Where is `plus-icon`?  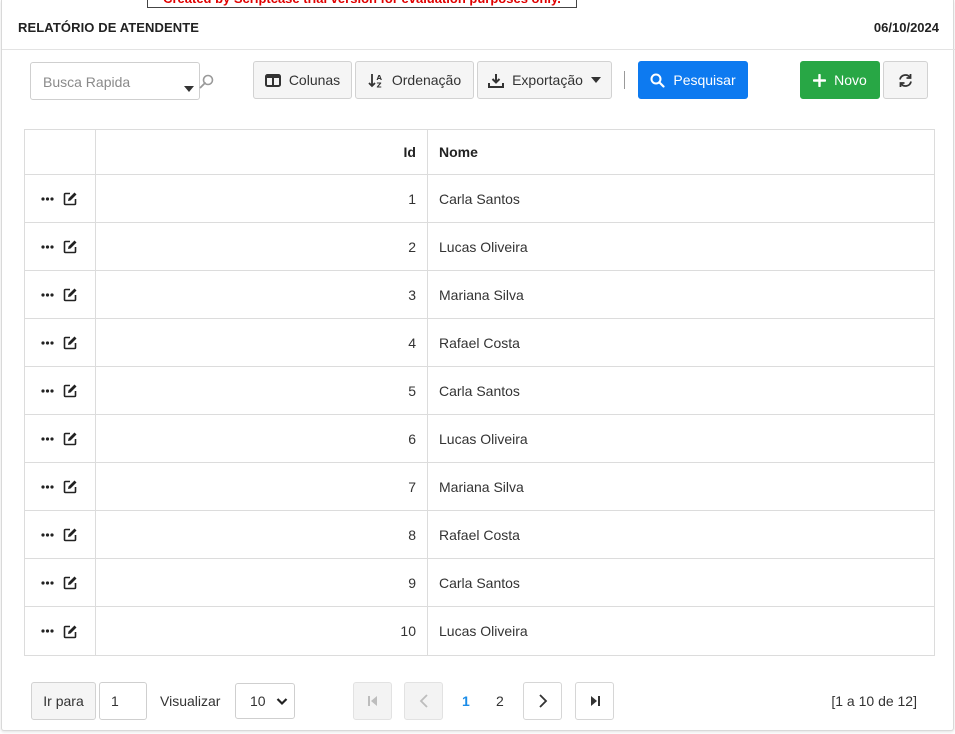
plus-icon is located at coordinates (820, 80).